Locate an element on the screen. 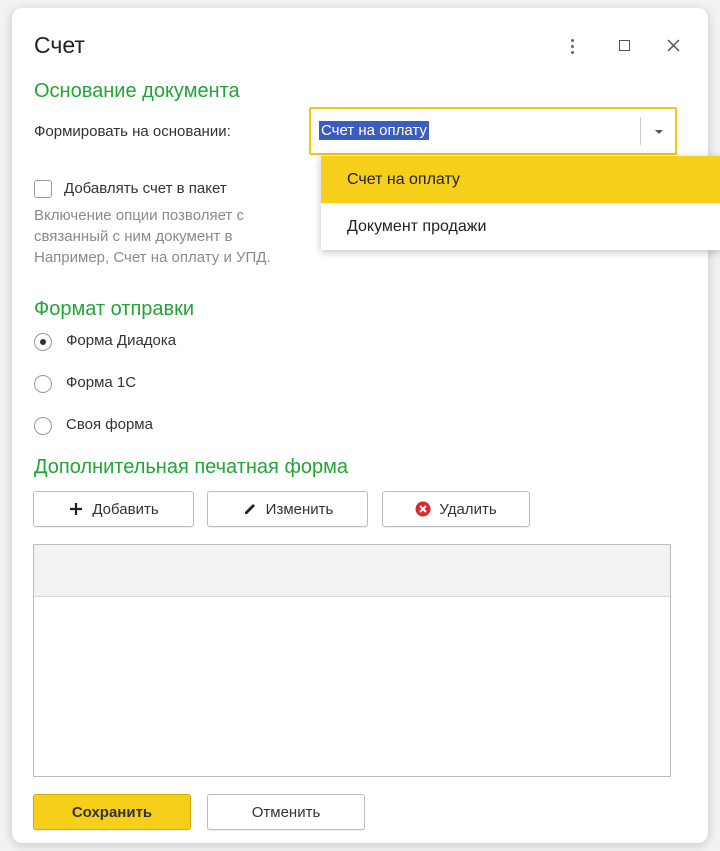 Image resolution: width=720 pixels, height=851 pixels. delete-button: Удалить is located at coordinates (456, 509).